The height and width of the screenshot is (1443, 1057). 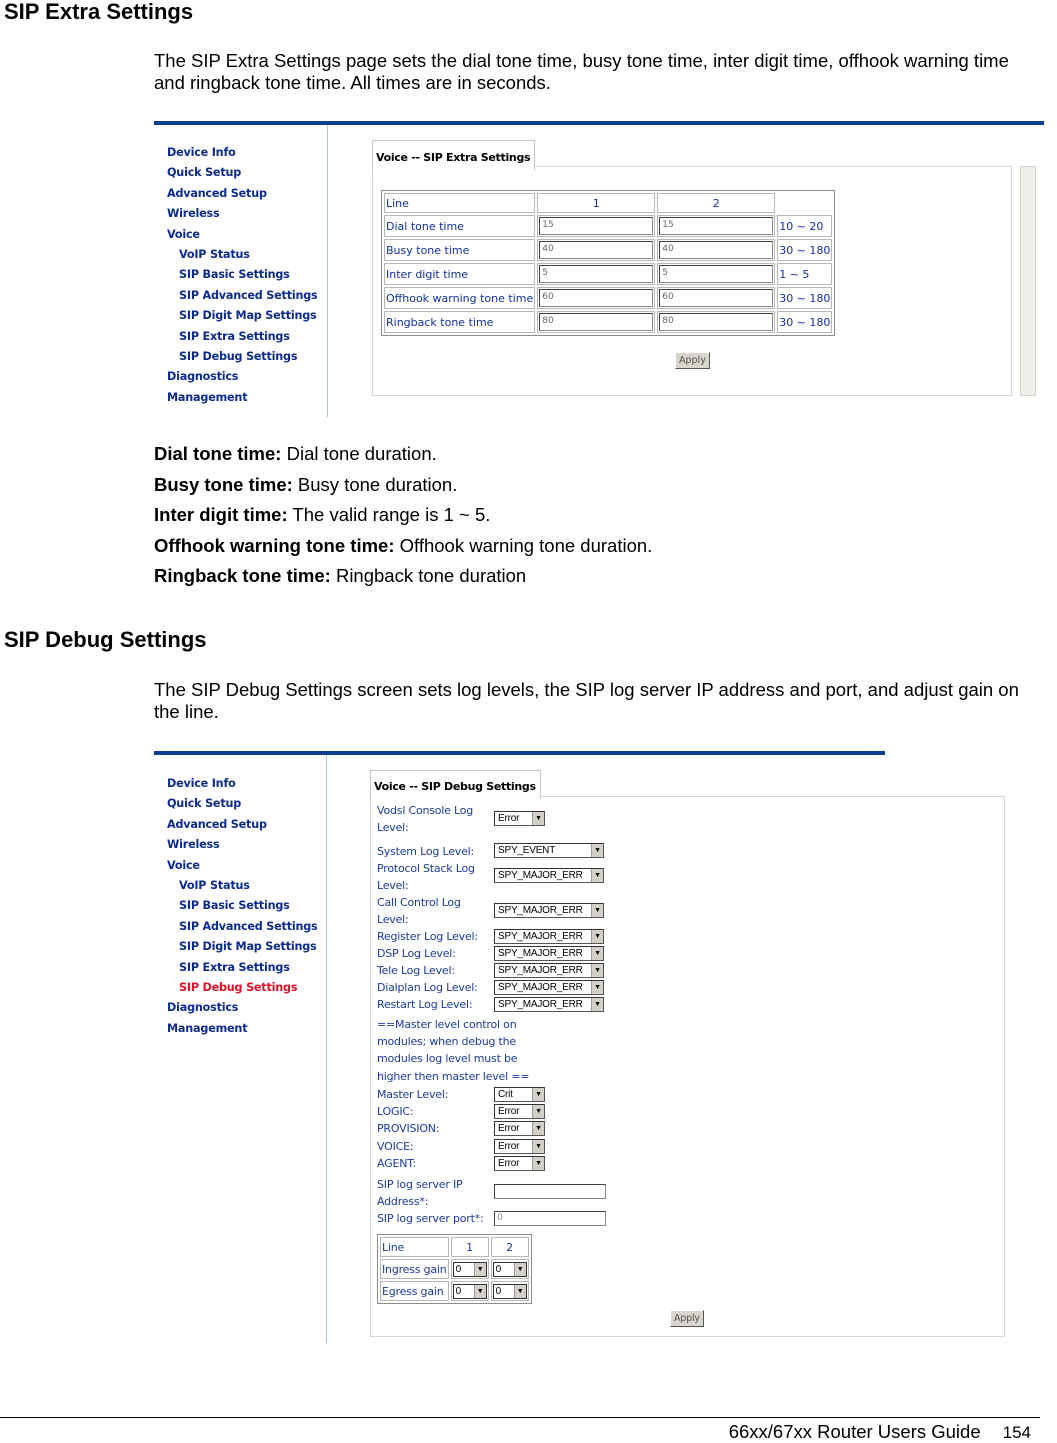 I want to click on server-ip-input, so click(x=550, y=1191).